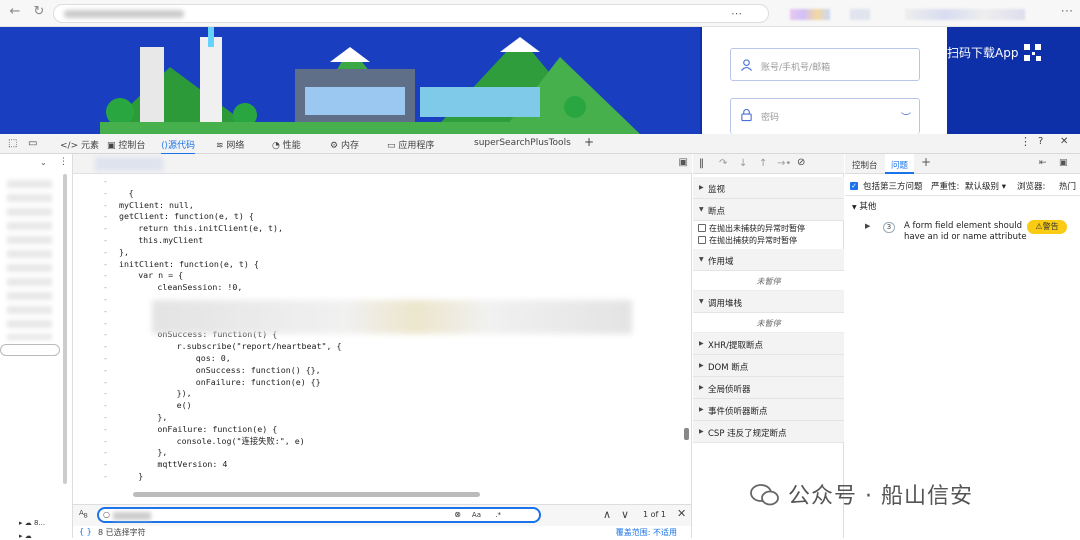 This screenshot has height=540, width=1080. What do you see at coordinates (378, 288) in the screenshot?
I see `code-line: - cleanSession: !0,` at bounding box center [378, 288].